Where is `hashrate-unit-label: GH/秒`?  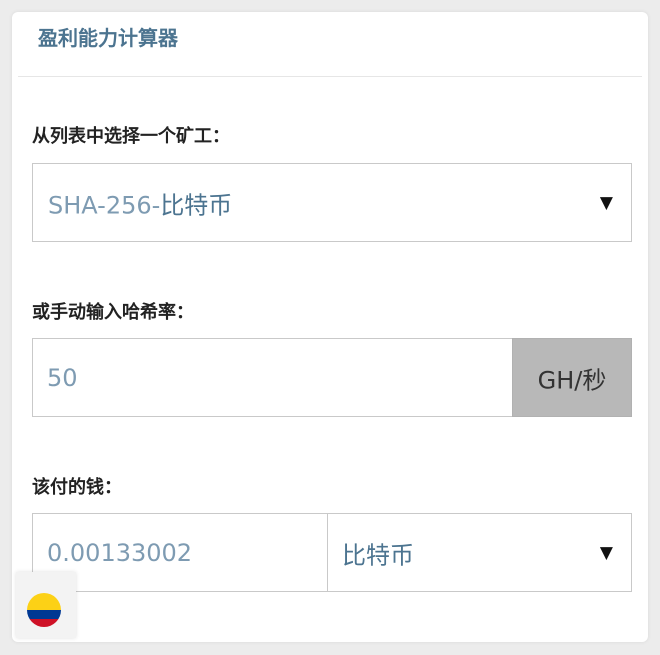 hashrate-unit-label: GH/秒 is located at coordinates (572, 380).